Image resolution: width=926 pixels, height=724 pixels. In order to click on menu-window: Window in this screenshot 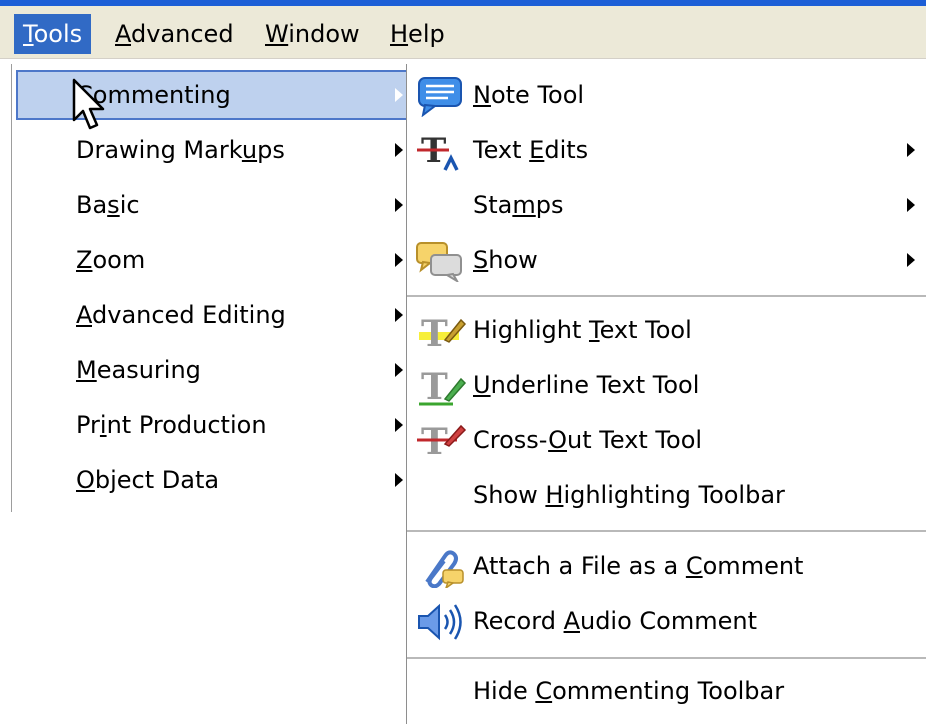, I will do `click(312, 34)`.